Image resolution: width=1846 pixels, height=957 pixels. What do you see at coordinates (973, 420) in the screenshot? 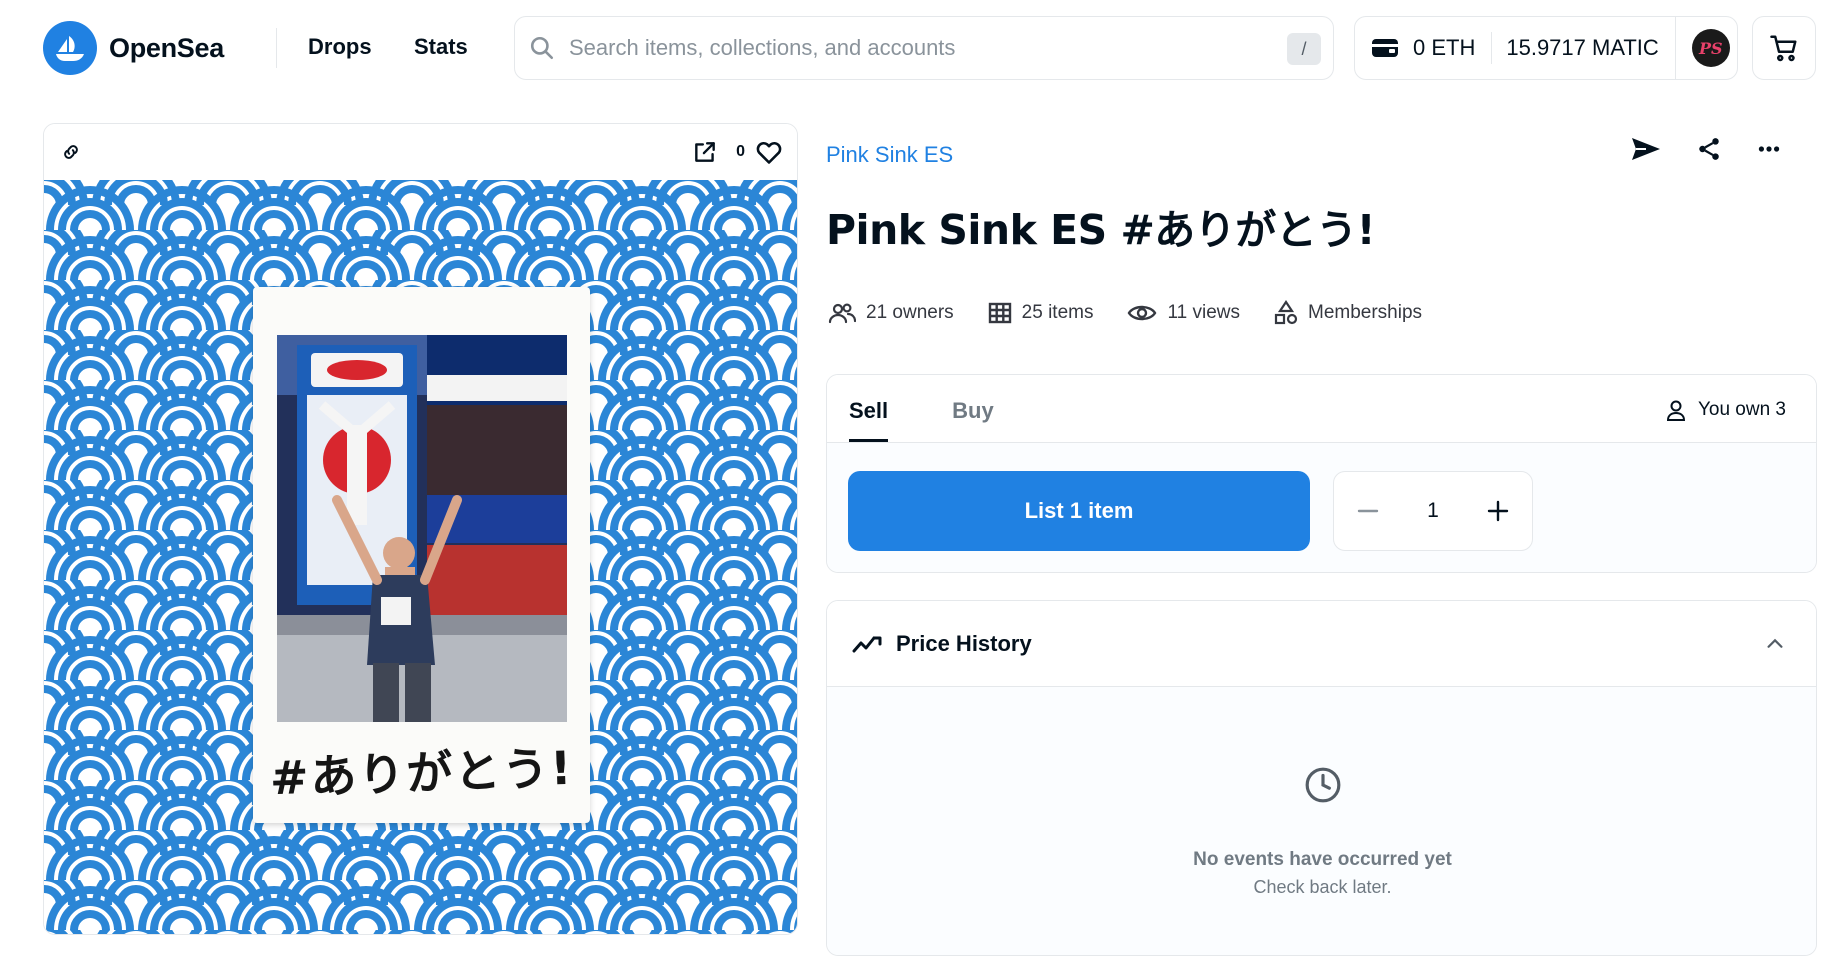
I see `tab-buy: Buy` at bounding box center [973, 420].